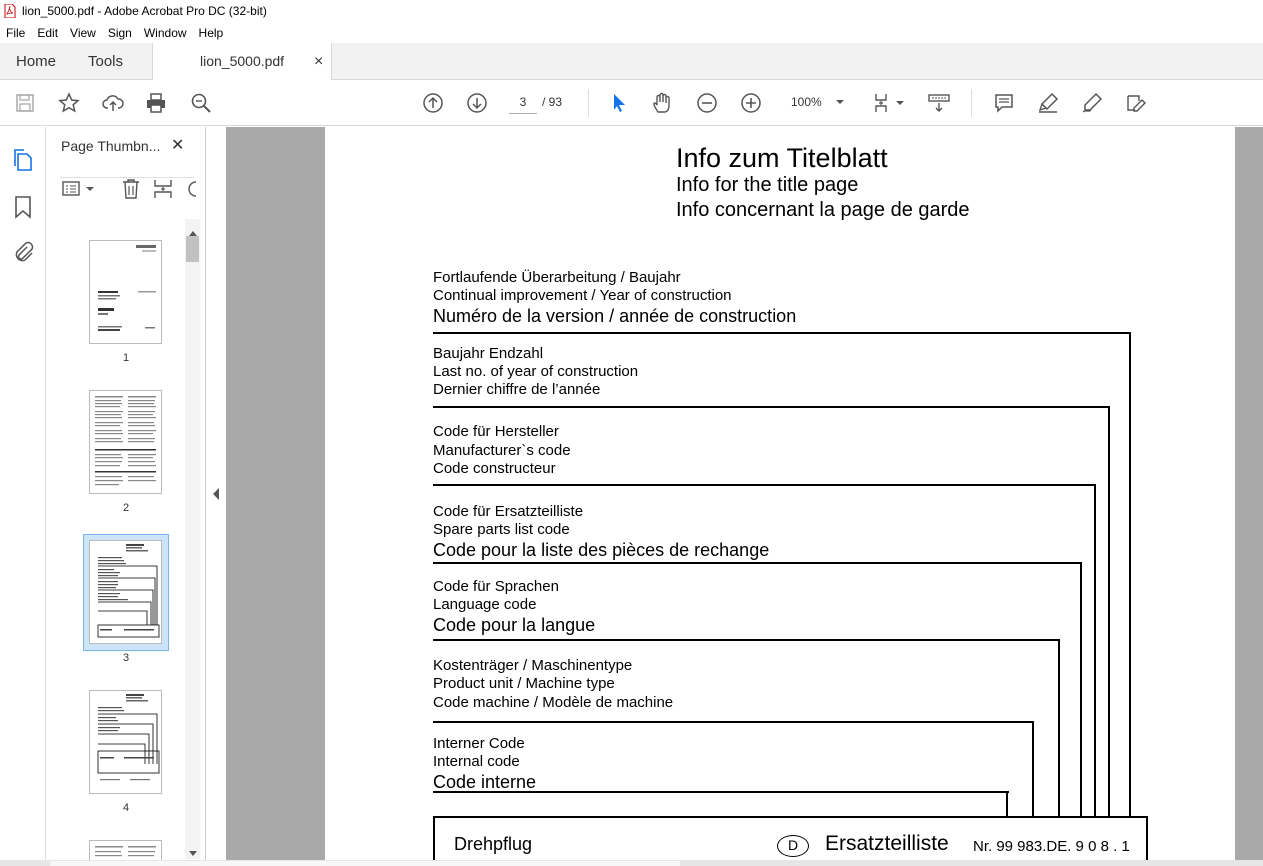 Image resolution: width=1263 pixels, height=866 pixels. What do you see at coordinates (25, 103) in the screenshot?
I see `save-icon` at bounding box center [25, 103].